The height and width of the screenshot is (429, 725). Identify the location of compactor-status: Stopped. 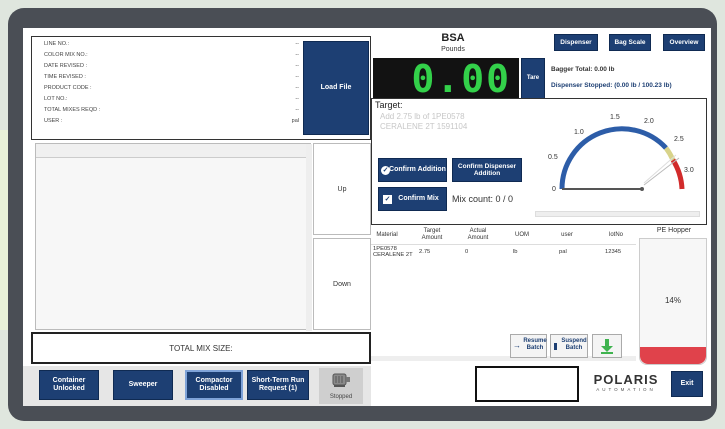
(341, 386).